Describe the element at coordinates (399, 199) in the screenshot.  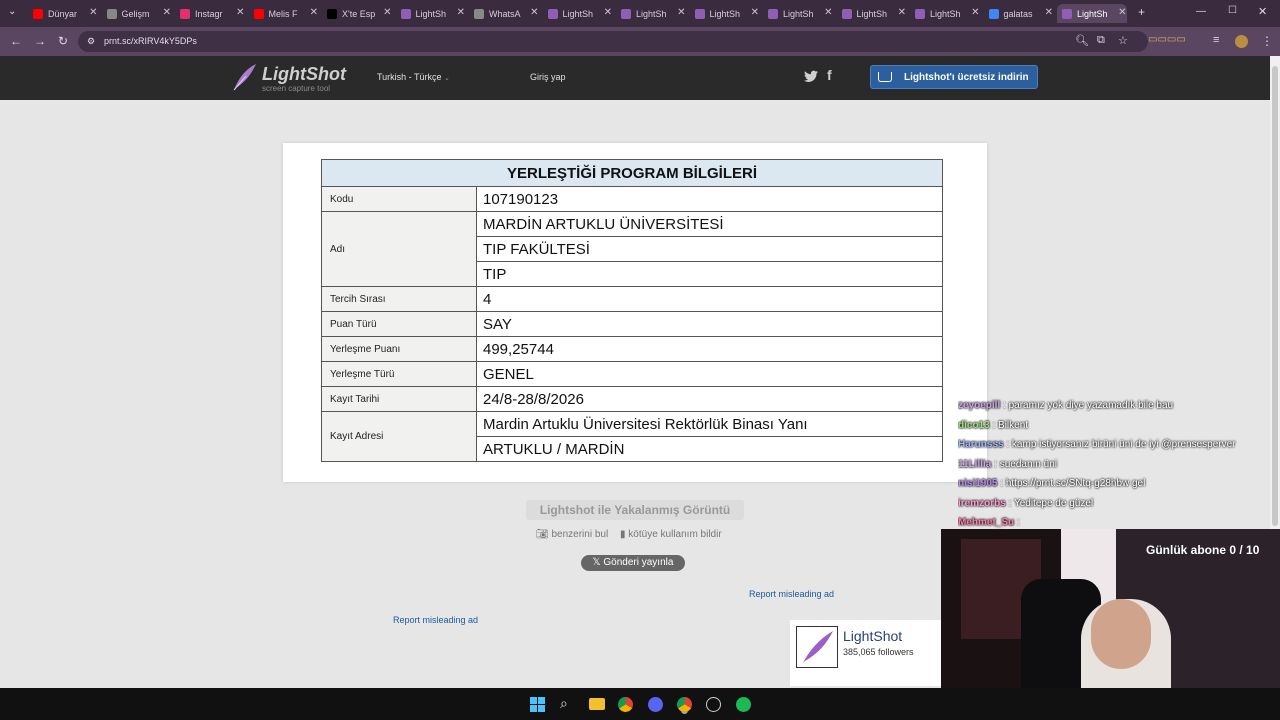
I see `table-label: Kodu` at that location.